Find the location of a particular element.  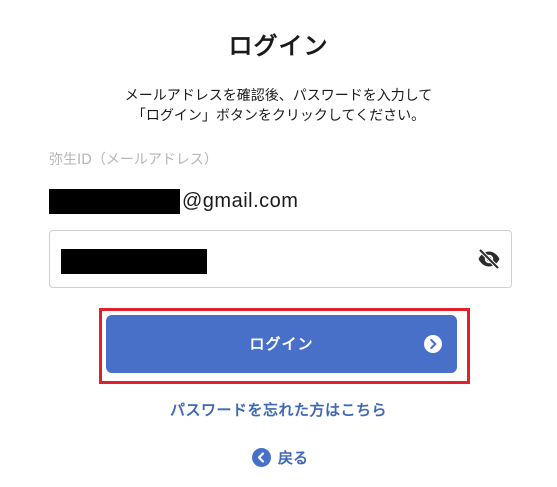

eye-slash-icon is located at coordinates (489, 259).